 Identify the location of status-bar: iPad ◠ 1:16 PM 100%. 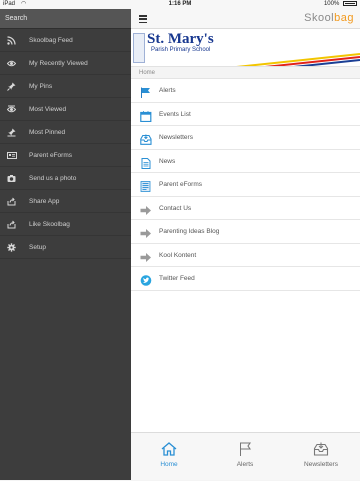
(180, 4).